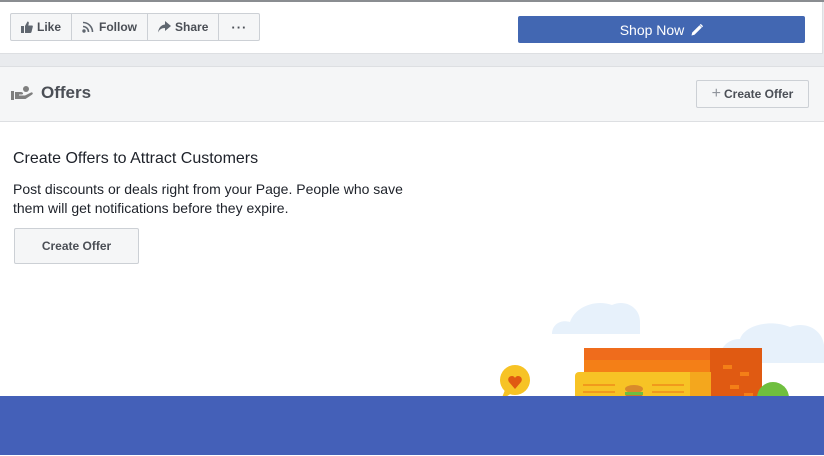  What do you see at coordinates (758, 94) in the screenshot?
I see `create-offer-header-label: Create Offer` at bounding box center [758, 94].